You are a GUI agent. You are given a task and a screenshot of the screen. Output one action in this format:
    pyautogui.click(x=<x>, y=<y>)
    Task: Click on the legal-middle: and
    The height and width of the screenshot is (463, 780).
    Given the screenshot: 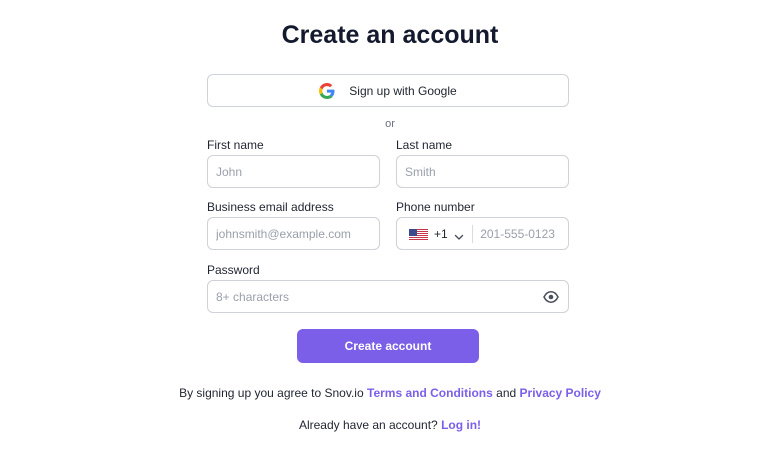 What is the action you would take?
    pyautogui.click(x=506, y=393)
    